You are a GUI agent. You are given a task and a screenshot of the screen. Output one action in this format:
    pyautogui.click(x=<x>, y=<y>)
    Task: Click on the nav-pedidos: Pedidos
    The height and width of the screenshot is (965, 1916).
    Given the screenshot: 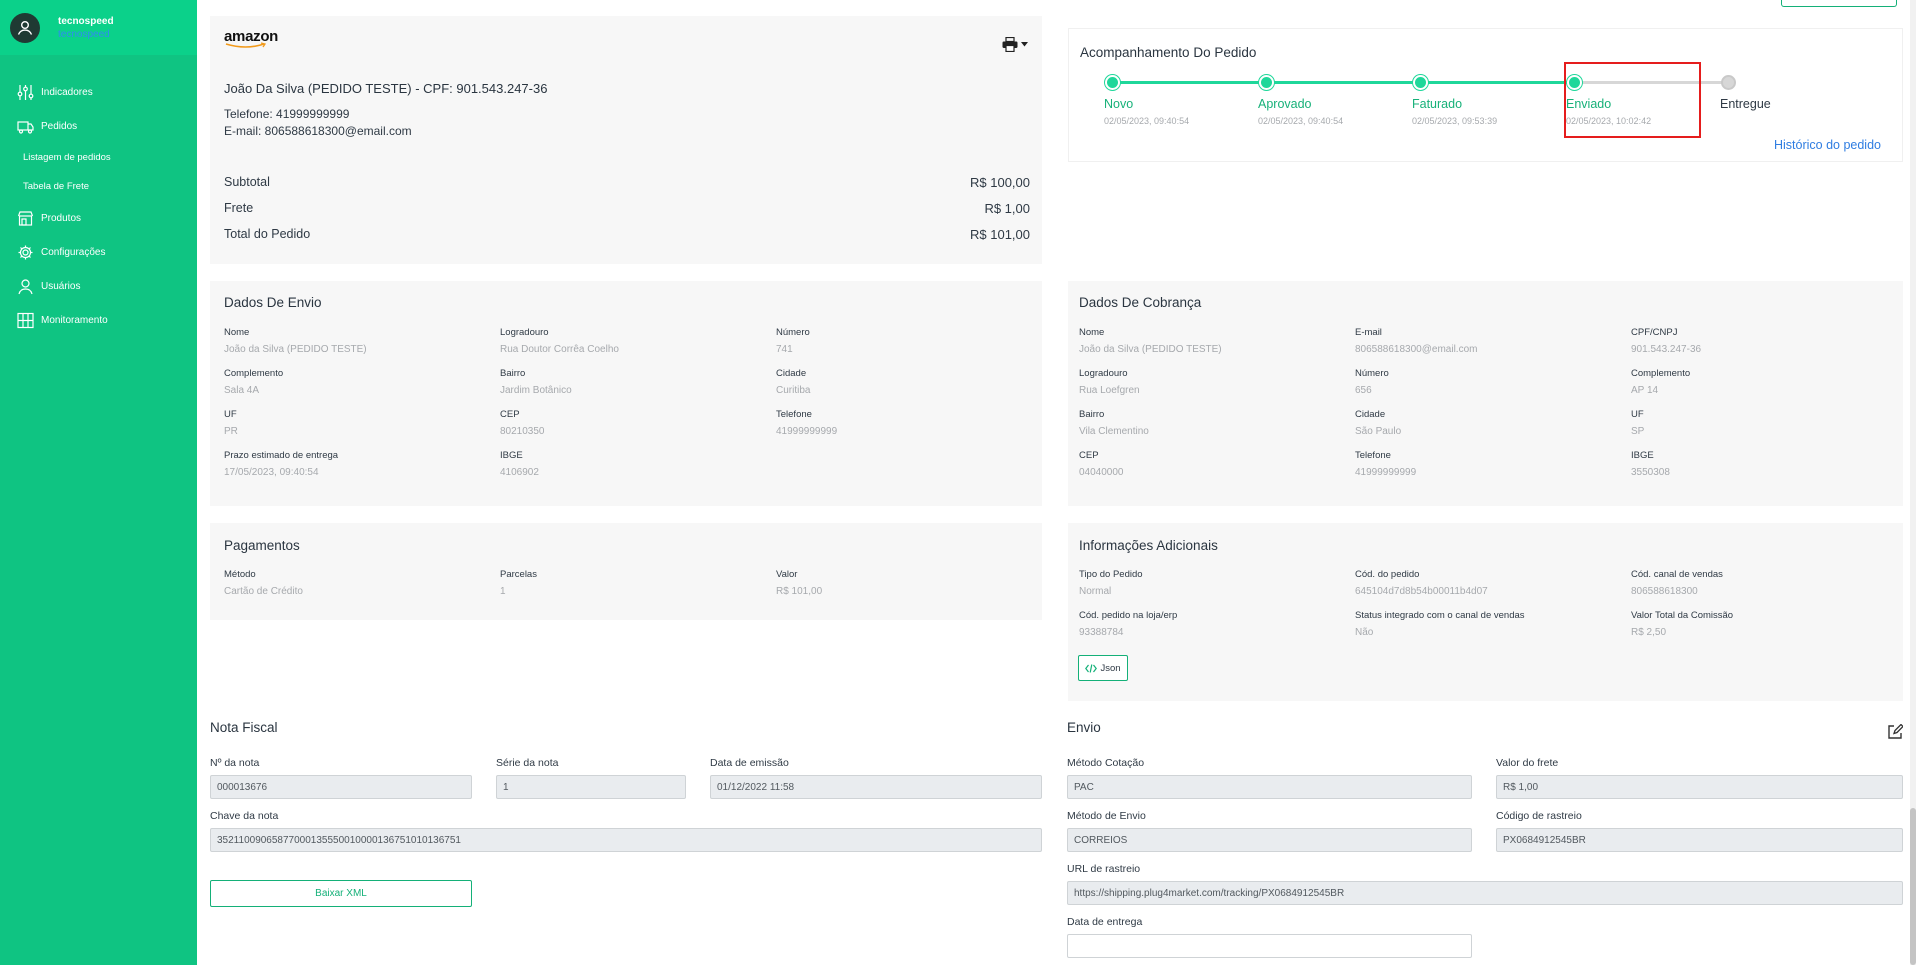 What is the action you would take?
    pyautogui.click(x=98, y=126)
    